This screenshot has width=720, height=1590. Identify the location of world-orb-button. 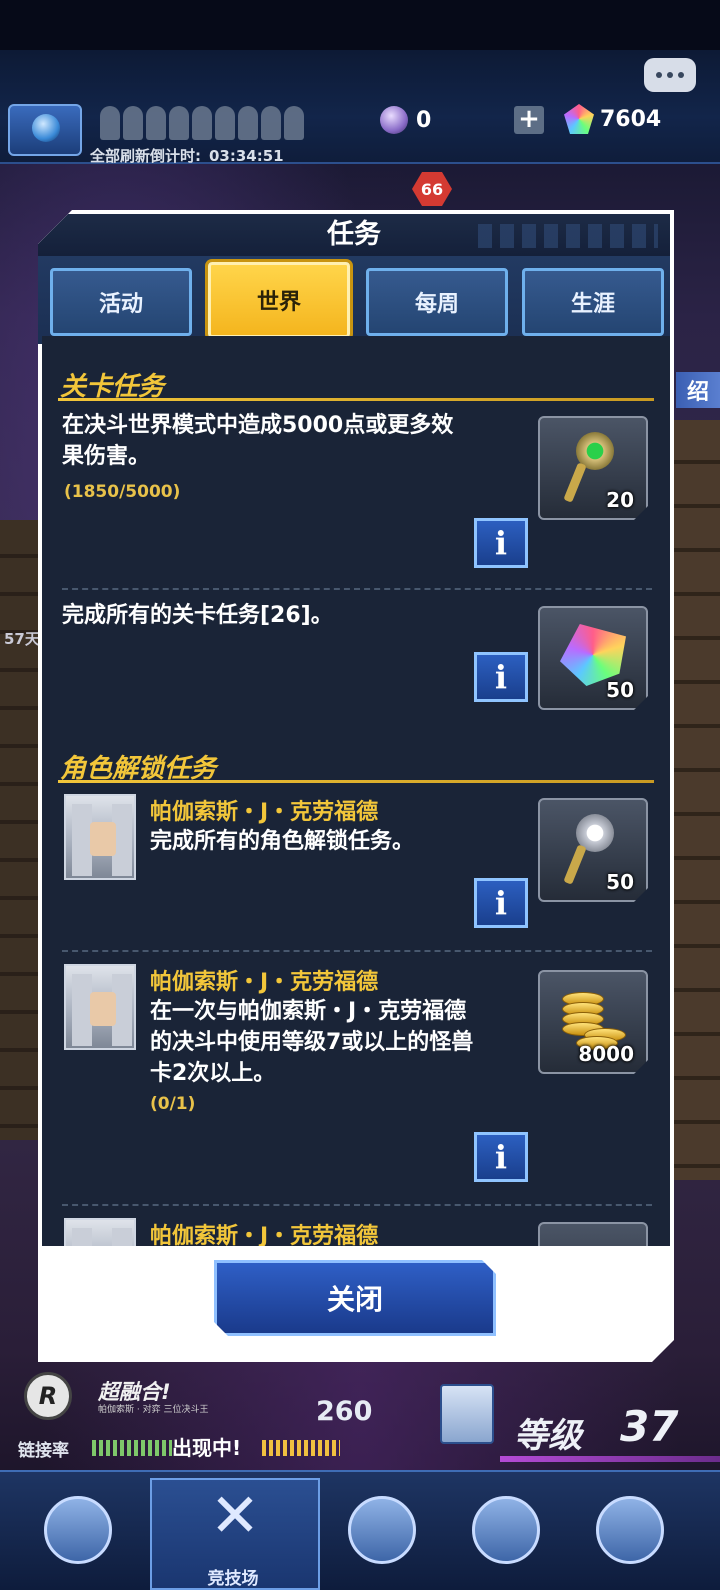
(45, 130).